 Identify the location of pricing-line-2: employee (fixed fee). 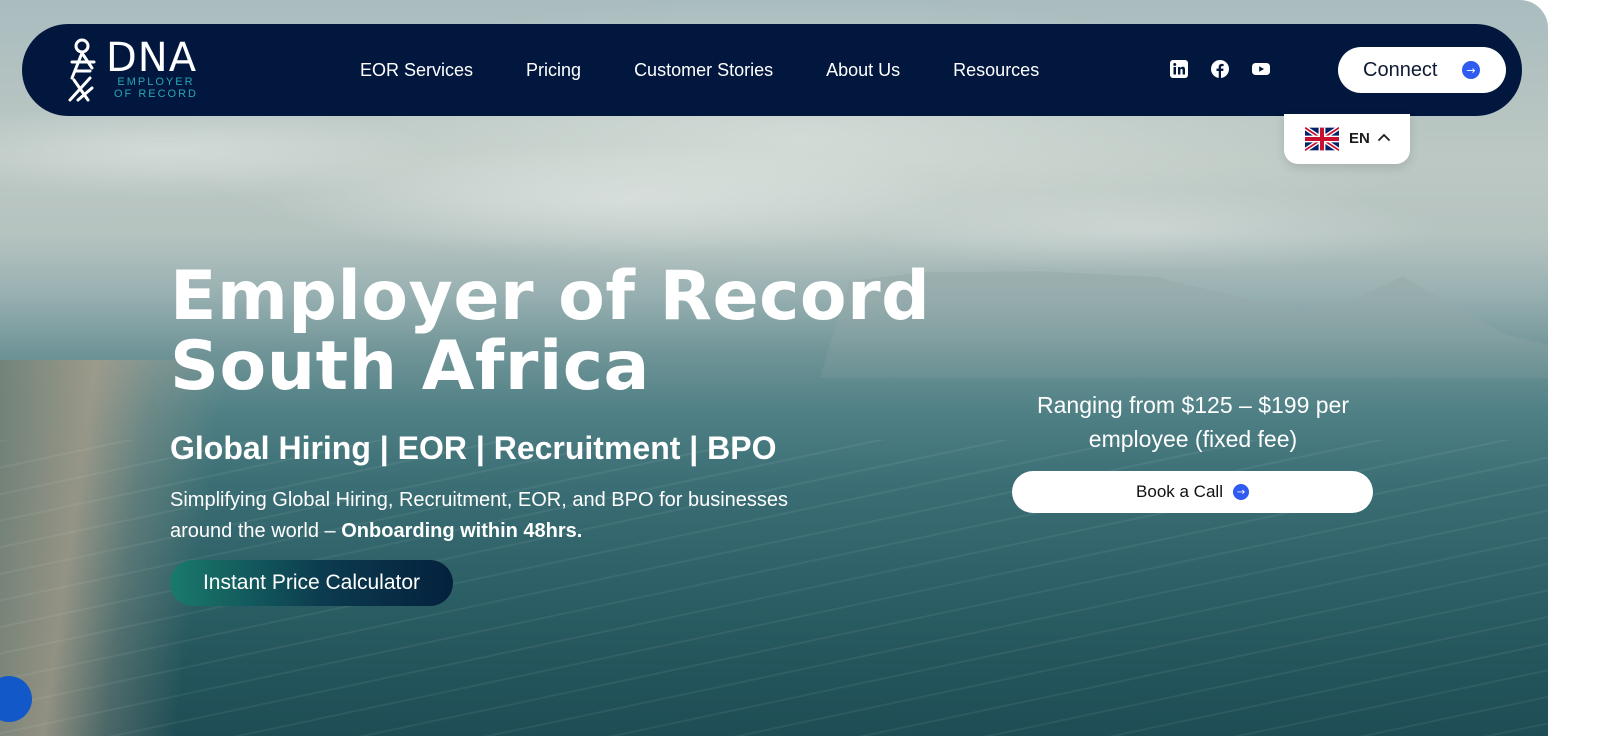
(1193, 439).